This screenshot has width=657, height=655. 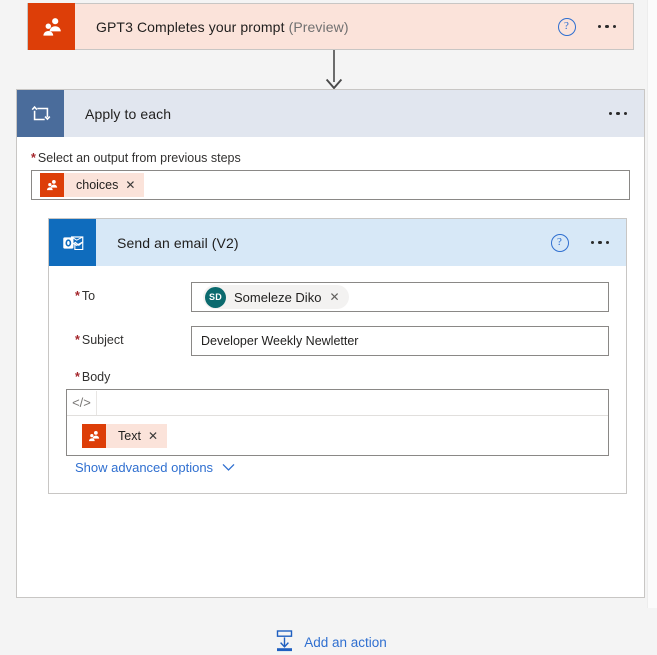 I want to click on to-label-text: To, so click(x=88, y=296).